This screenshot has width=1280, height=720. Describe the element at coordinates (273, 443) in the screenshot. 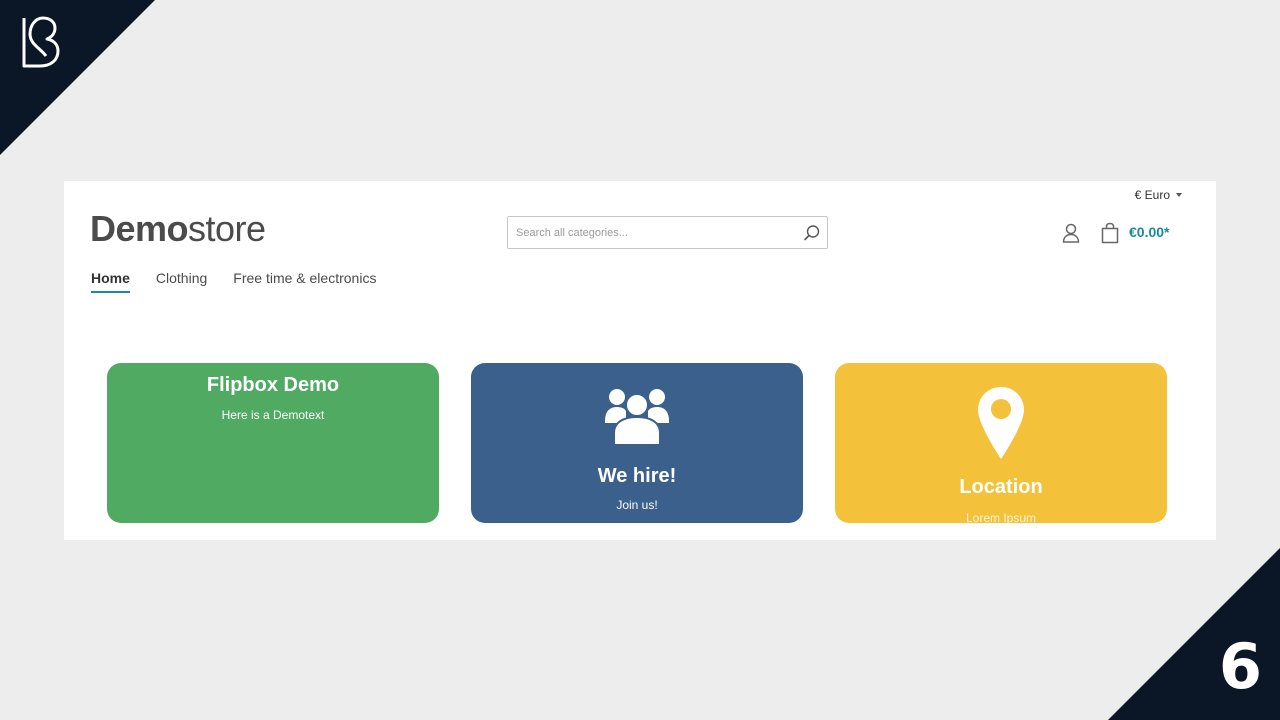

I see `flipbox-card-demo: Flipbox Demo Here is a Demotext` at that location.